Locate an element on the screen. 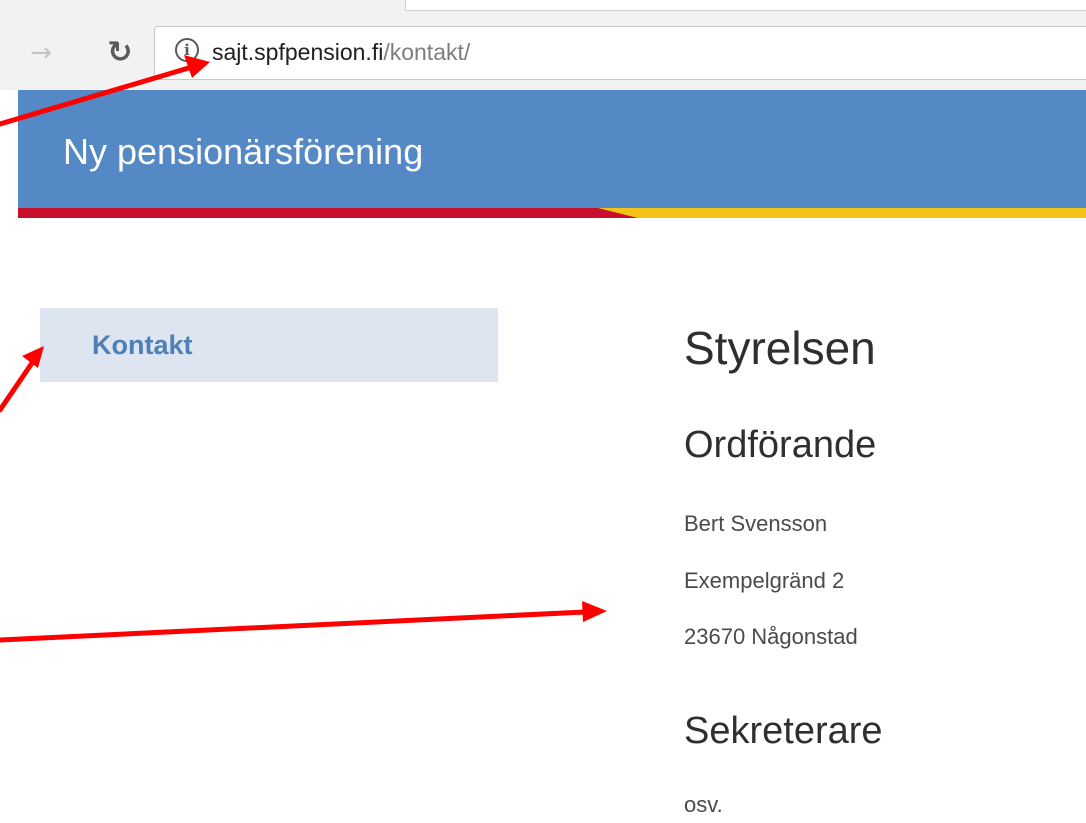 Image resolution: width=1086 pixels, height=823 pixels. browser-toolbar: → ↻ i sajt.spfpension.fi/kontakt/ is located at coordinates (543, 45).